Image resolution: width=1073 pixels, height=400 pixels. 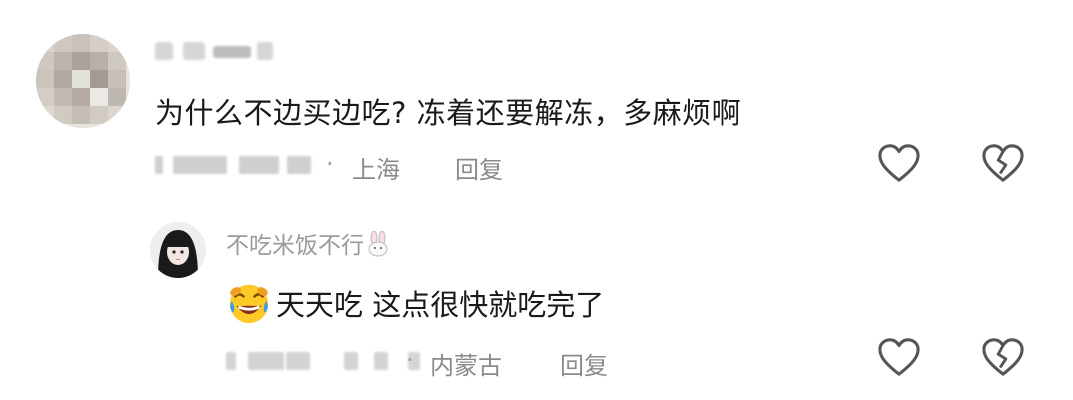 What do you see at coordinates (178, 250) in the screenshot?
I see `reply-author-avatar` at bounding box center [178, 250].